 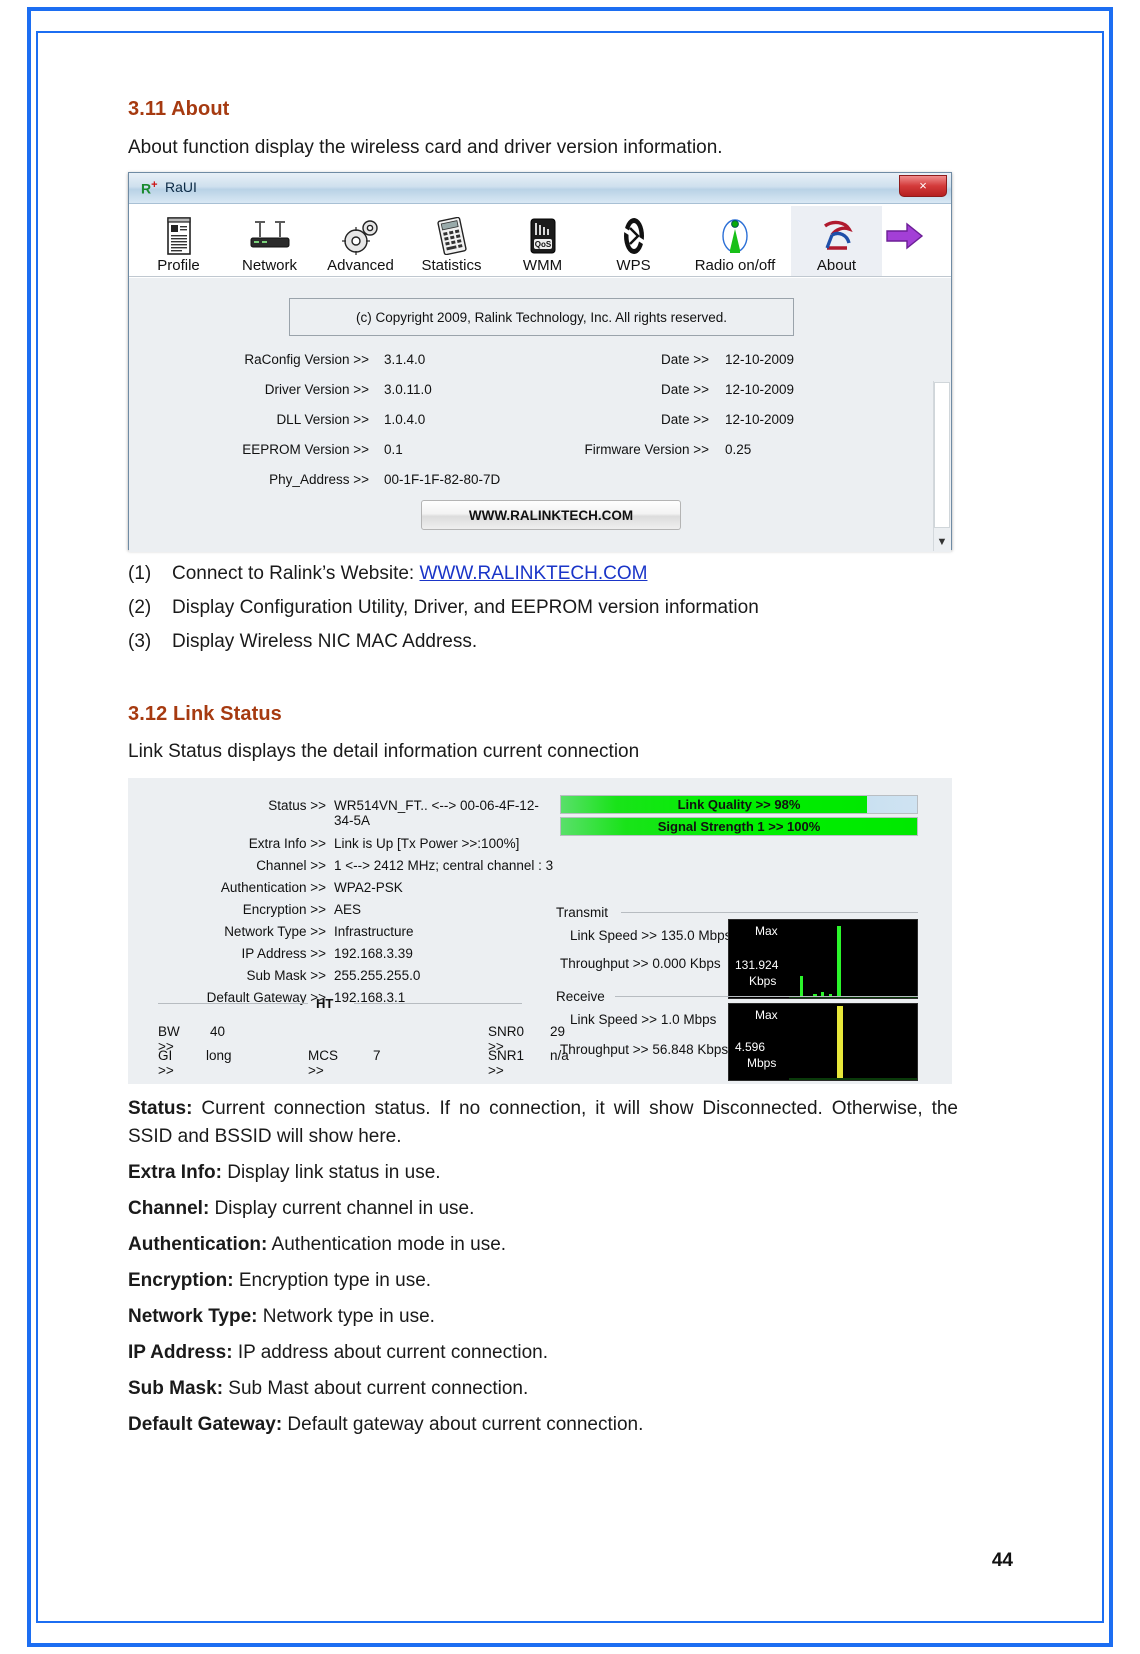 What do you see at coordinates (219, 1055) in the screenshot?
I see `gi-value: long` at bounding box center [219, 1055].